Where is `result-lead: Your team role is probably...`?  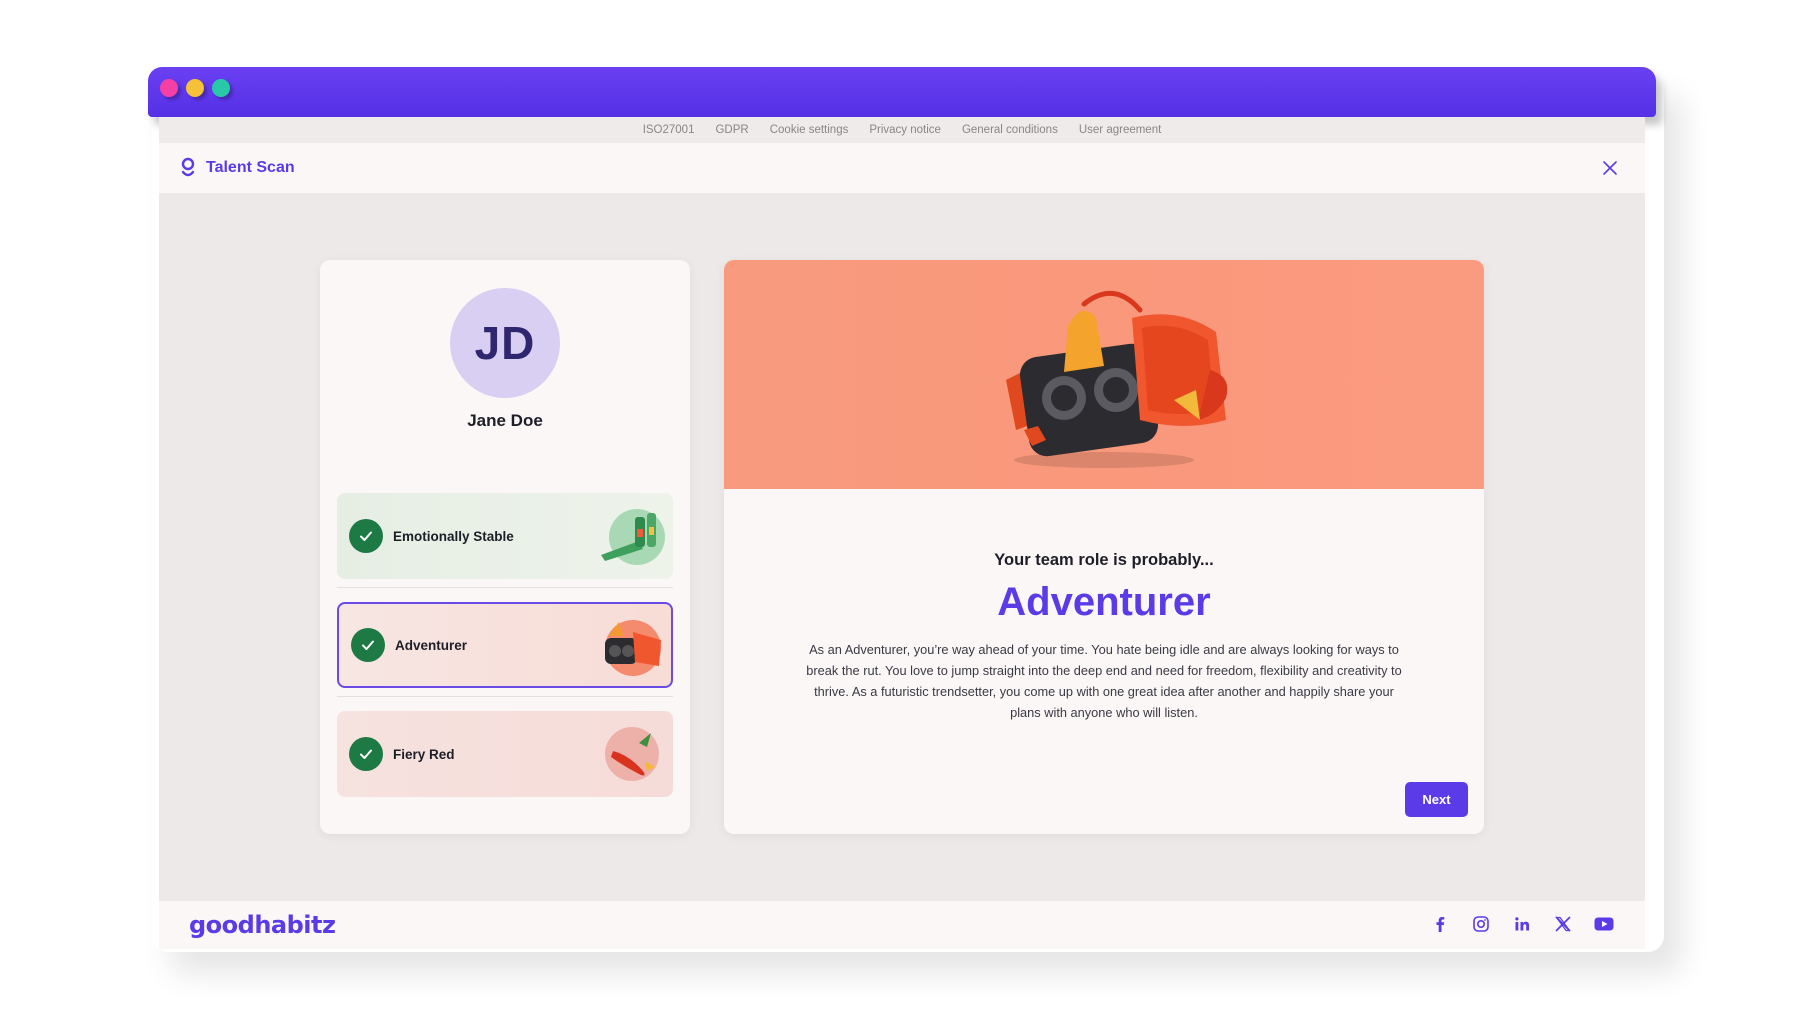
result-lead: Your team role is probably... is located at coordinates (1104, 560).